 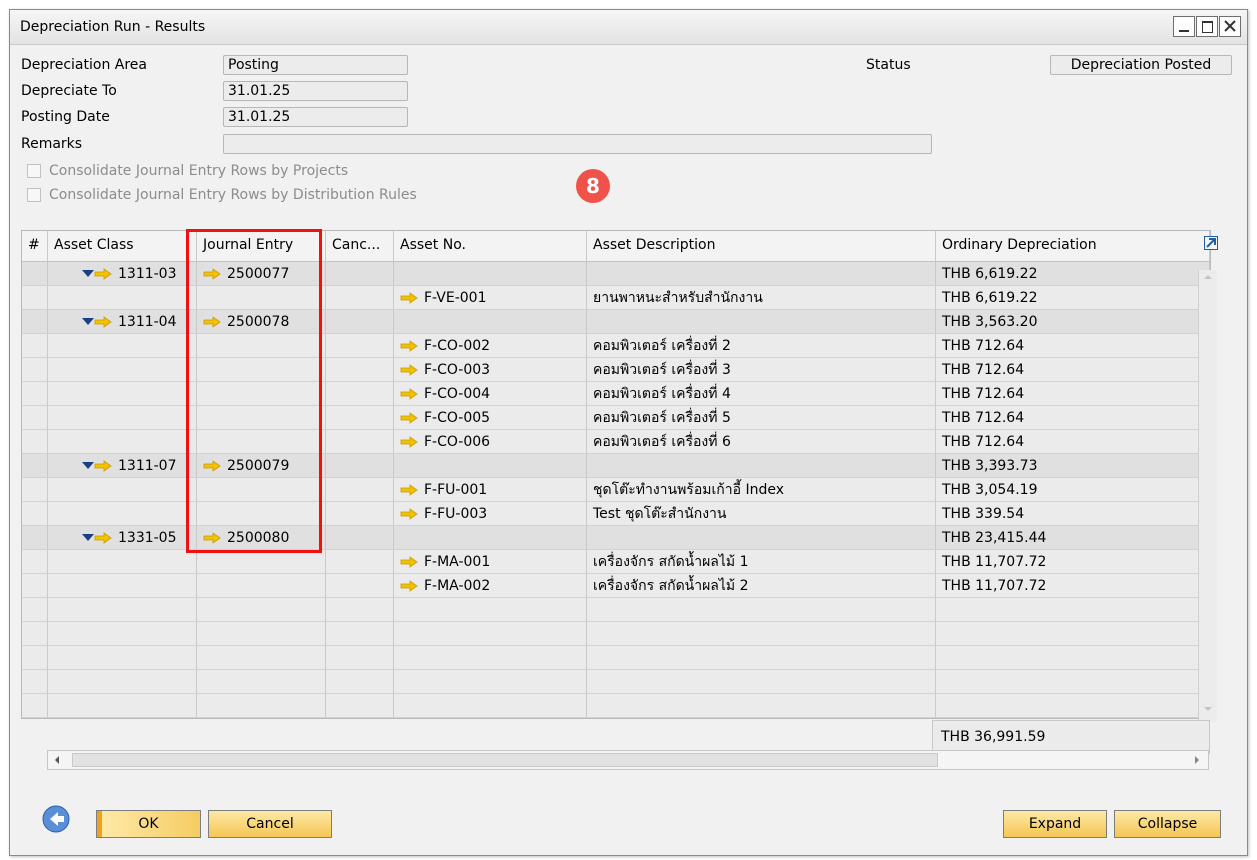 What do you see at coordinates (1184, 26) in the screenshot?
I see `minimize-icon` at bounding box center [1184, 26].